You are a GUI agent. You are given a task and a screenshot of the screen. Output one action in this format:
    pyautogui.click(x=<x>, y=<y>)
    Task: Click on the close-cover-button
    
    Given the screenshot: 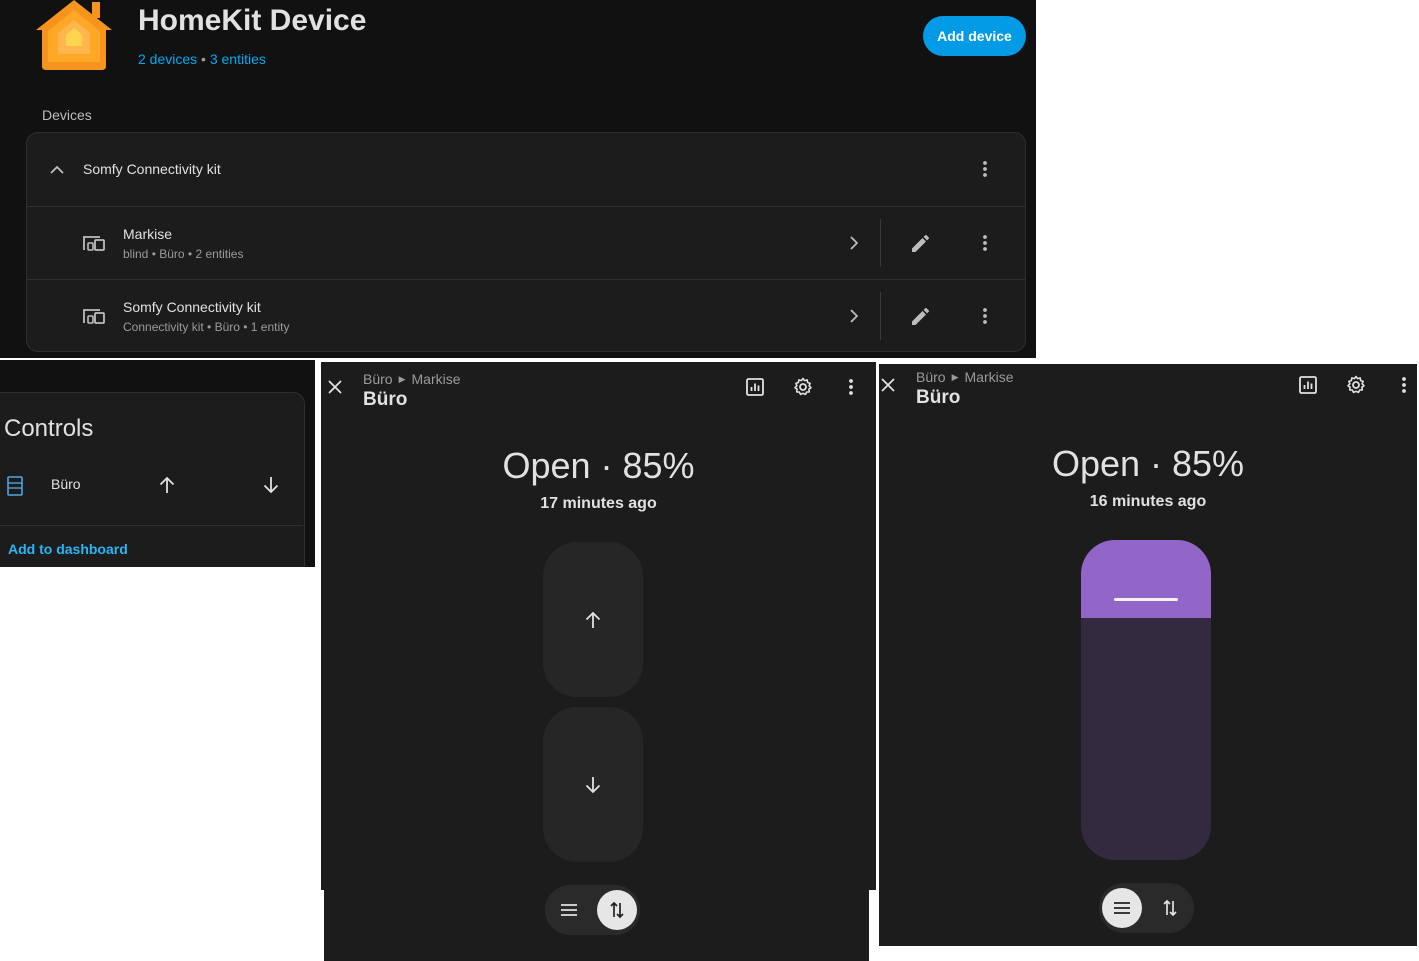 What is the action you would take?
    pyautogui.click(x=593, y=784)
    